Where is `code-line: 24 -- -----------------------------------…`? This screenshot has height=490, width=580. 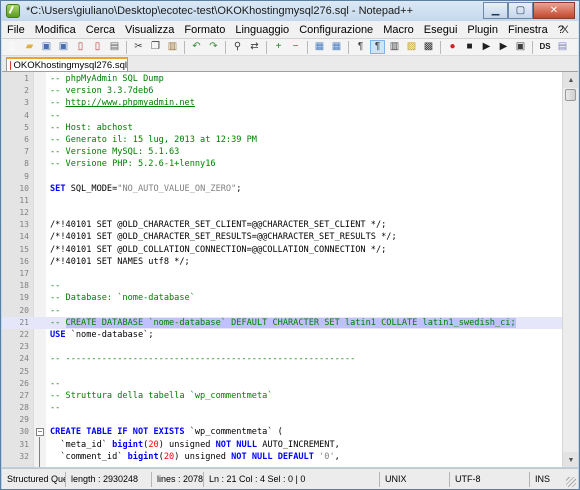
code-line: 24 -- -----------------------------------… is located at coordinates (290, 359).